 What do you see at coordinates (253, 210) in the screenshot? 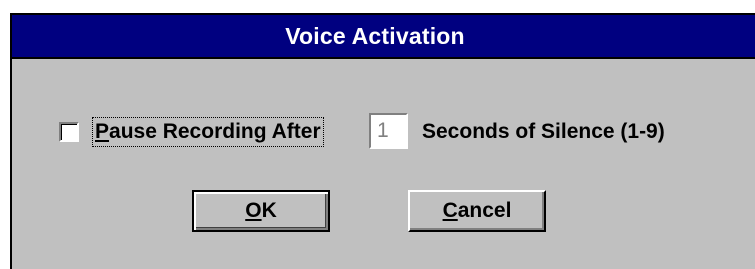
I see `ok-mnemonic: O` at bounding box center [253, 210].